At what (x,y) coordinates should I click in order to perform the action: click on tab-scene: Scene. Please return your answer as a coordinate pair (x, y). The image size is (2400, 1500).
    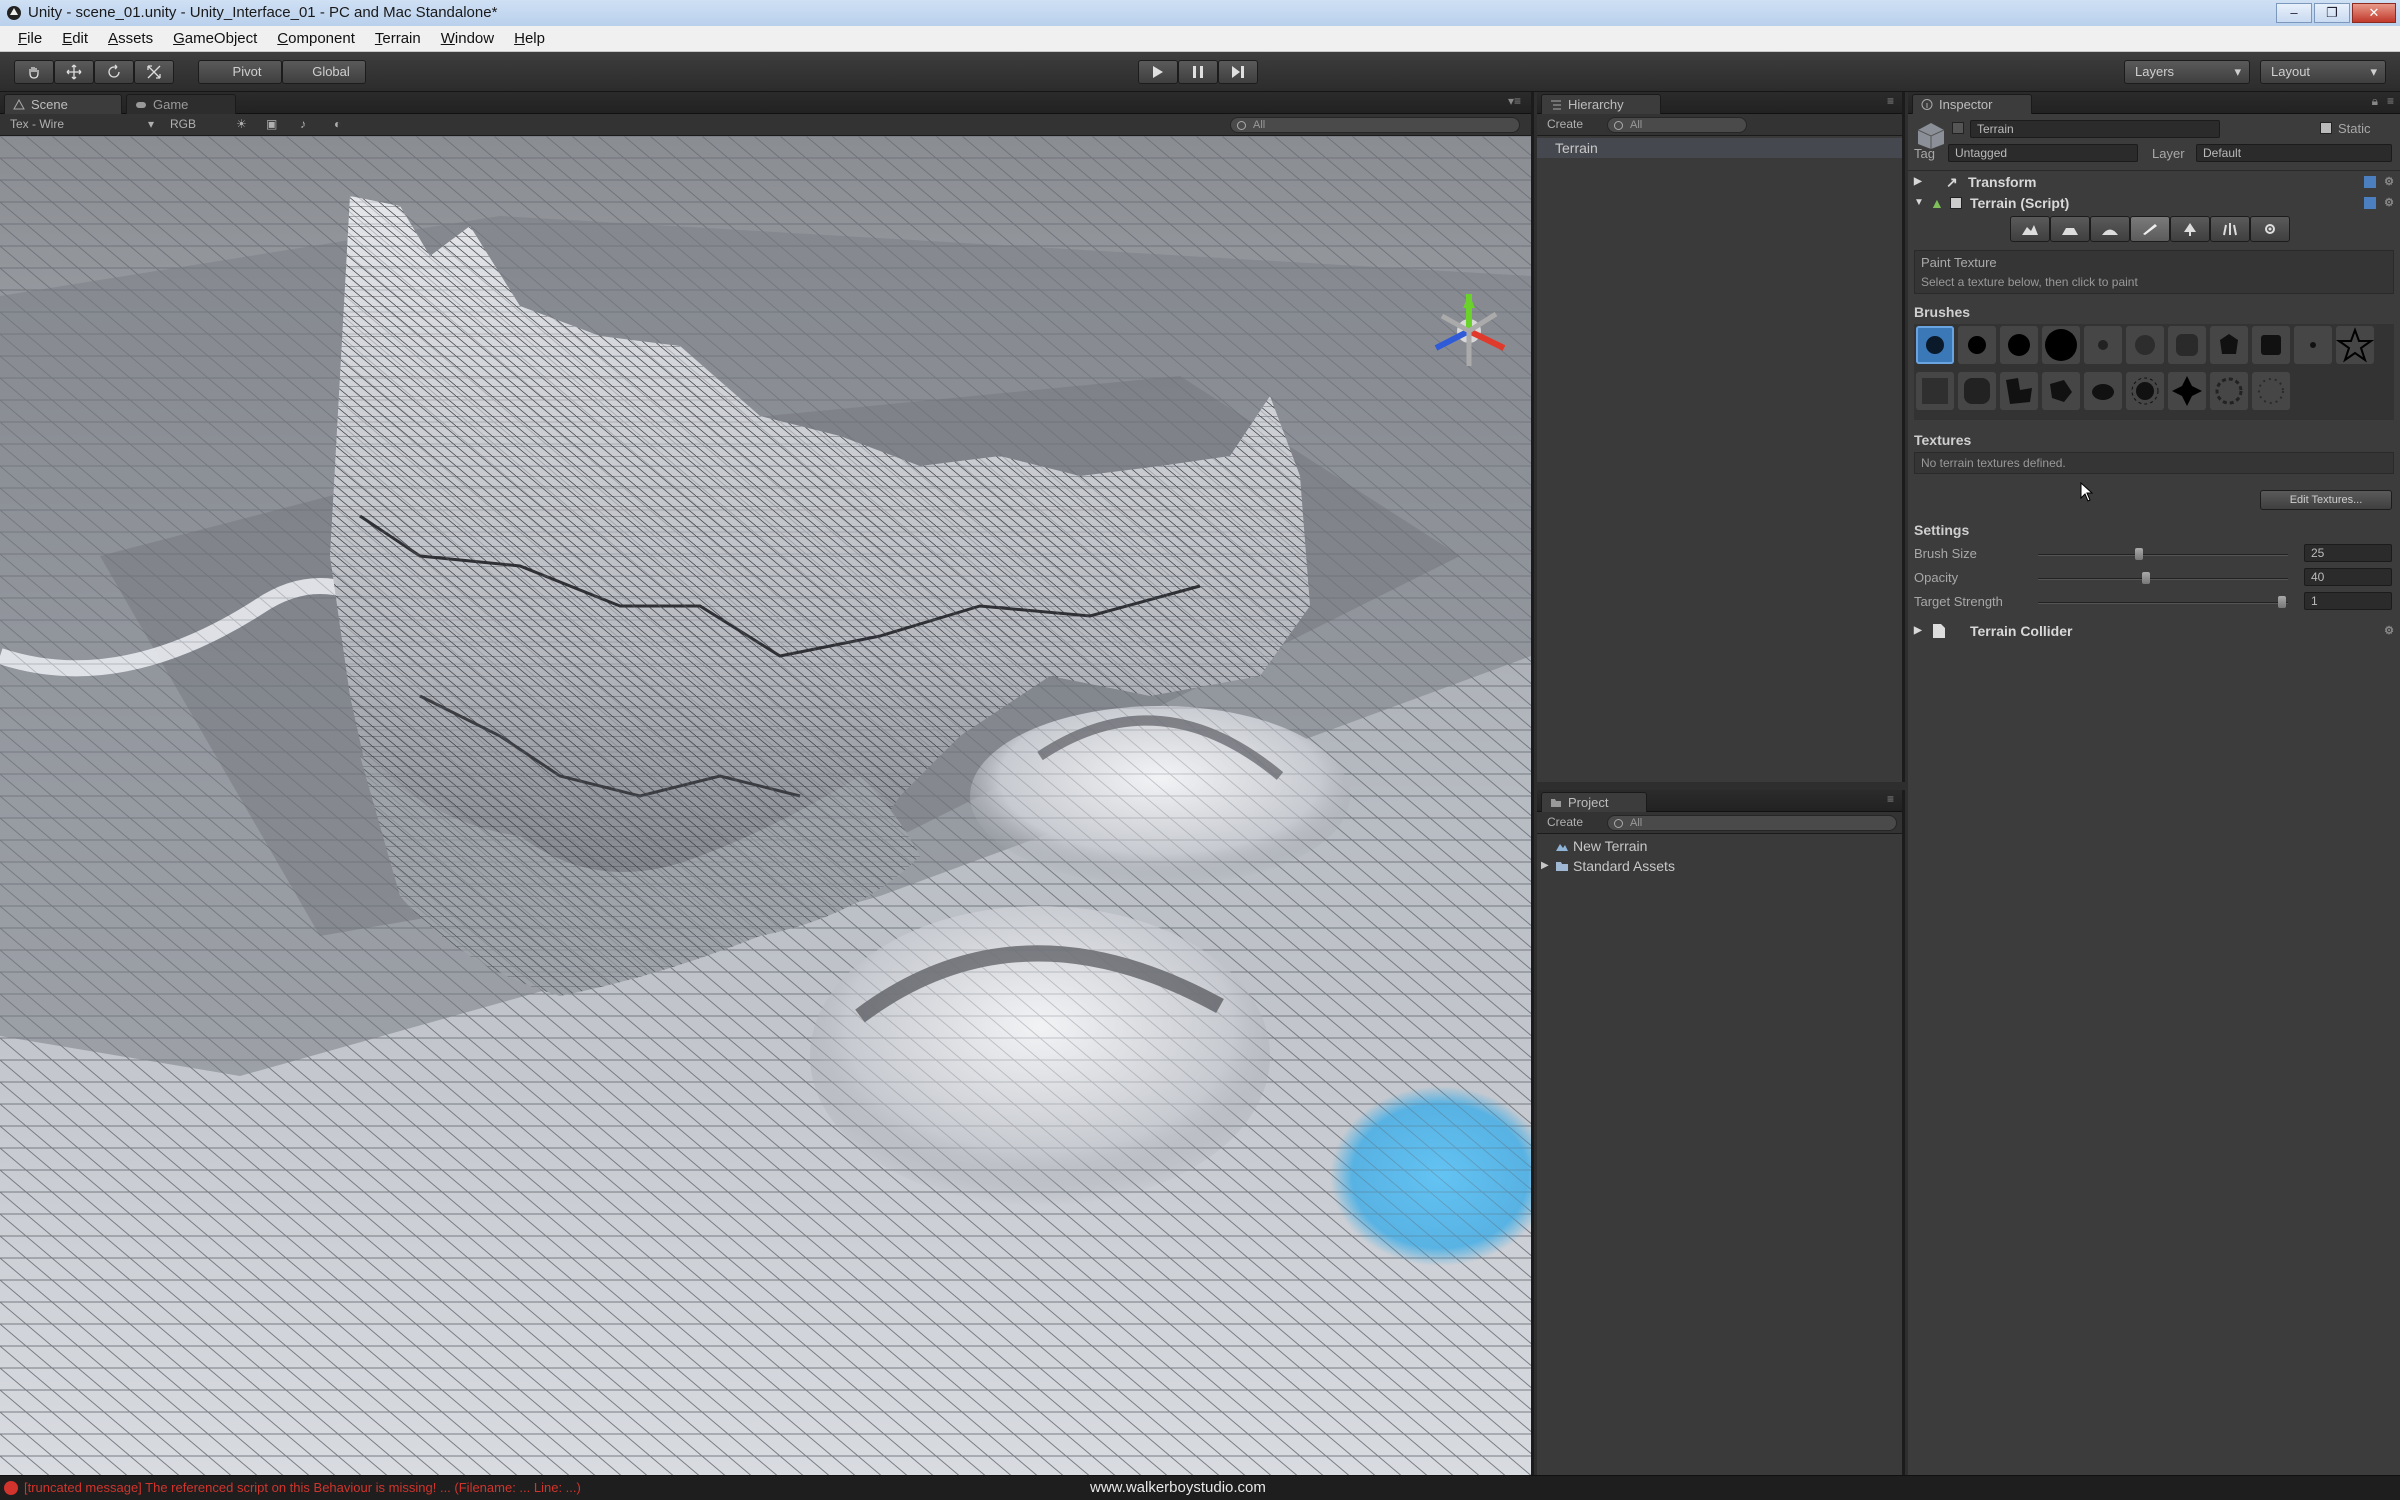
    Looking at the image, I should click on (63, 104).